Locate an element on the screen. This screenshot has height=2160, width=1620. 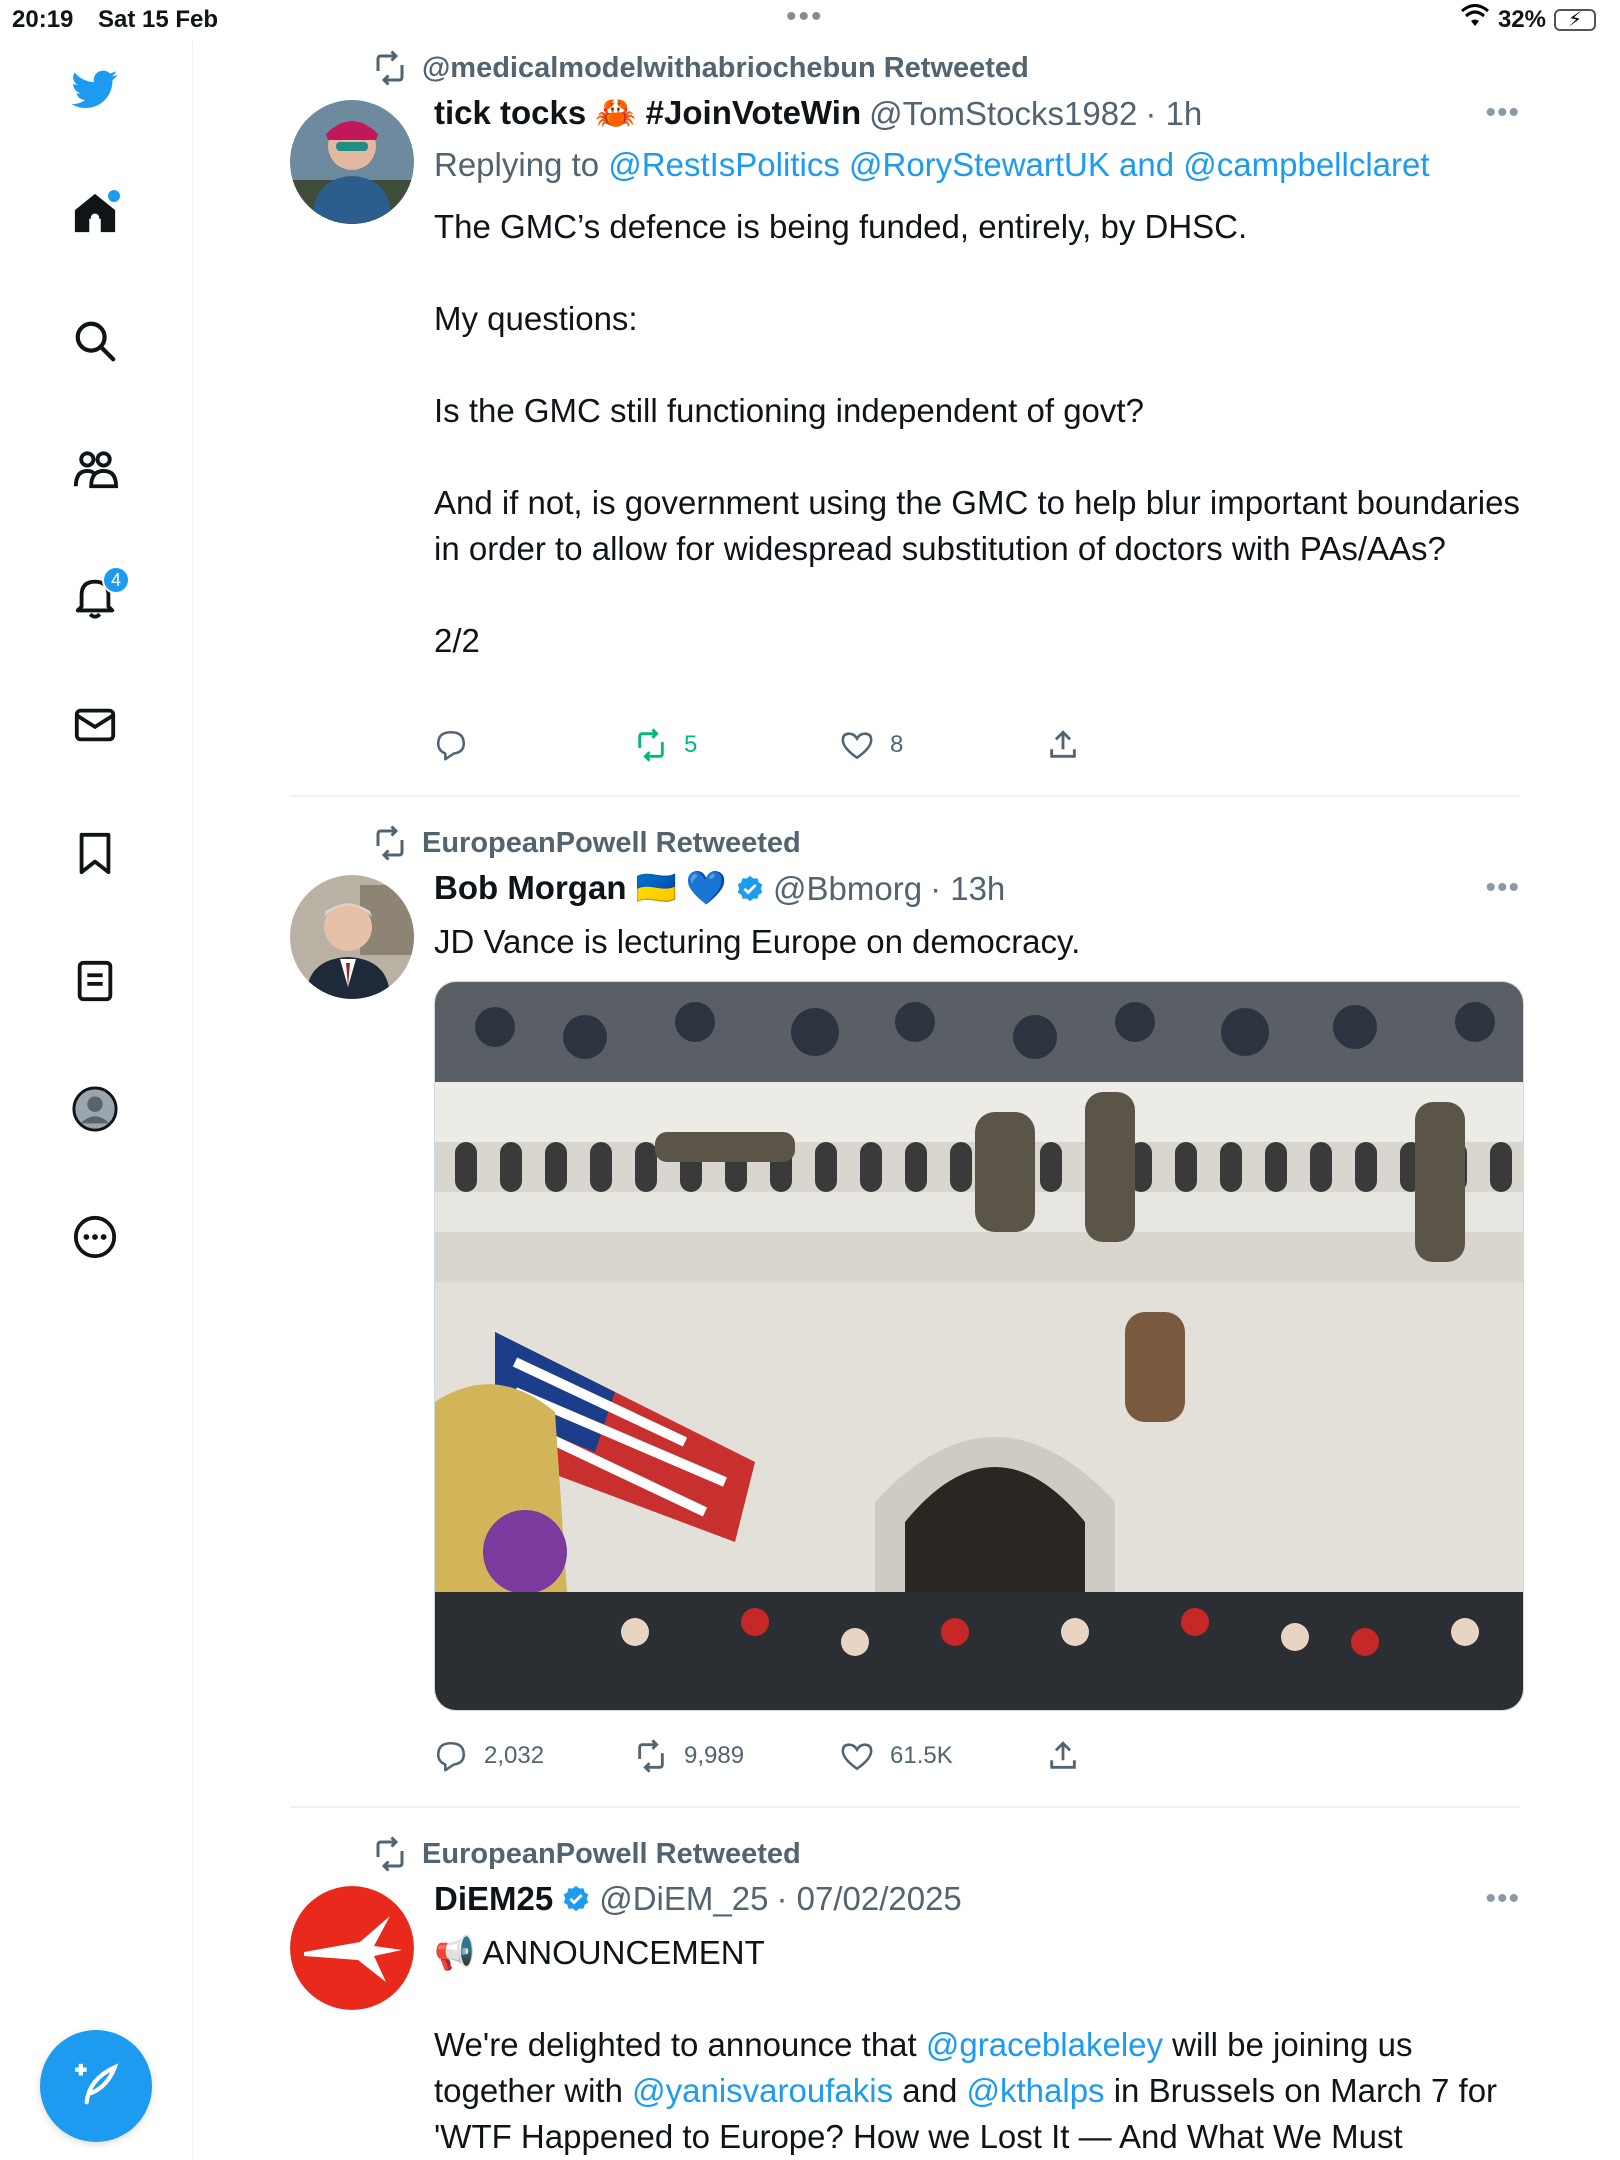
tweet-time: · 1h is located at coordinates (1173, 114).